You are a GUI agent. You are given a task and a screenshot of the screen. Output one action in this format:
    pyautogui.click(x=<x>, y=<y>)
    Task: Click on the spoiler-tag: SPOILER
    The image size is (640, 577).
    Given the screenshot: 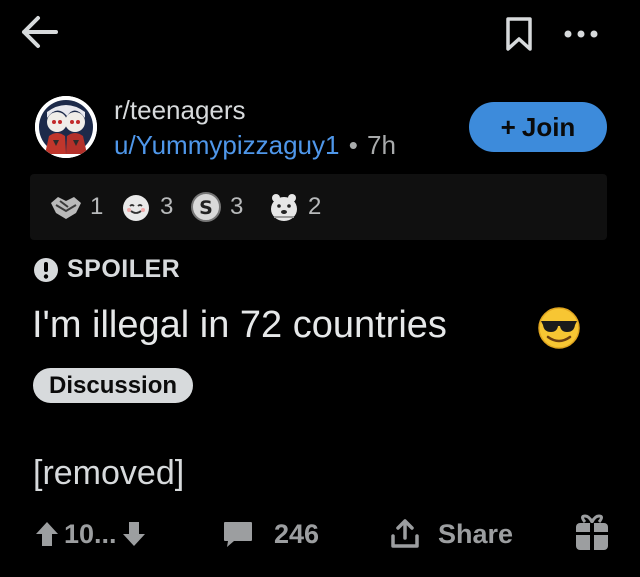 What is the action you would take?
    pyautogui.click(x=106, y=269)
    